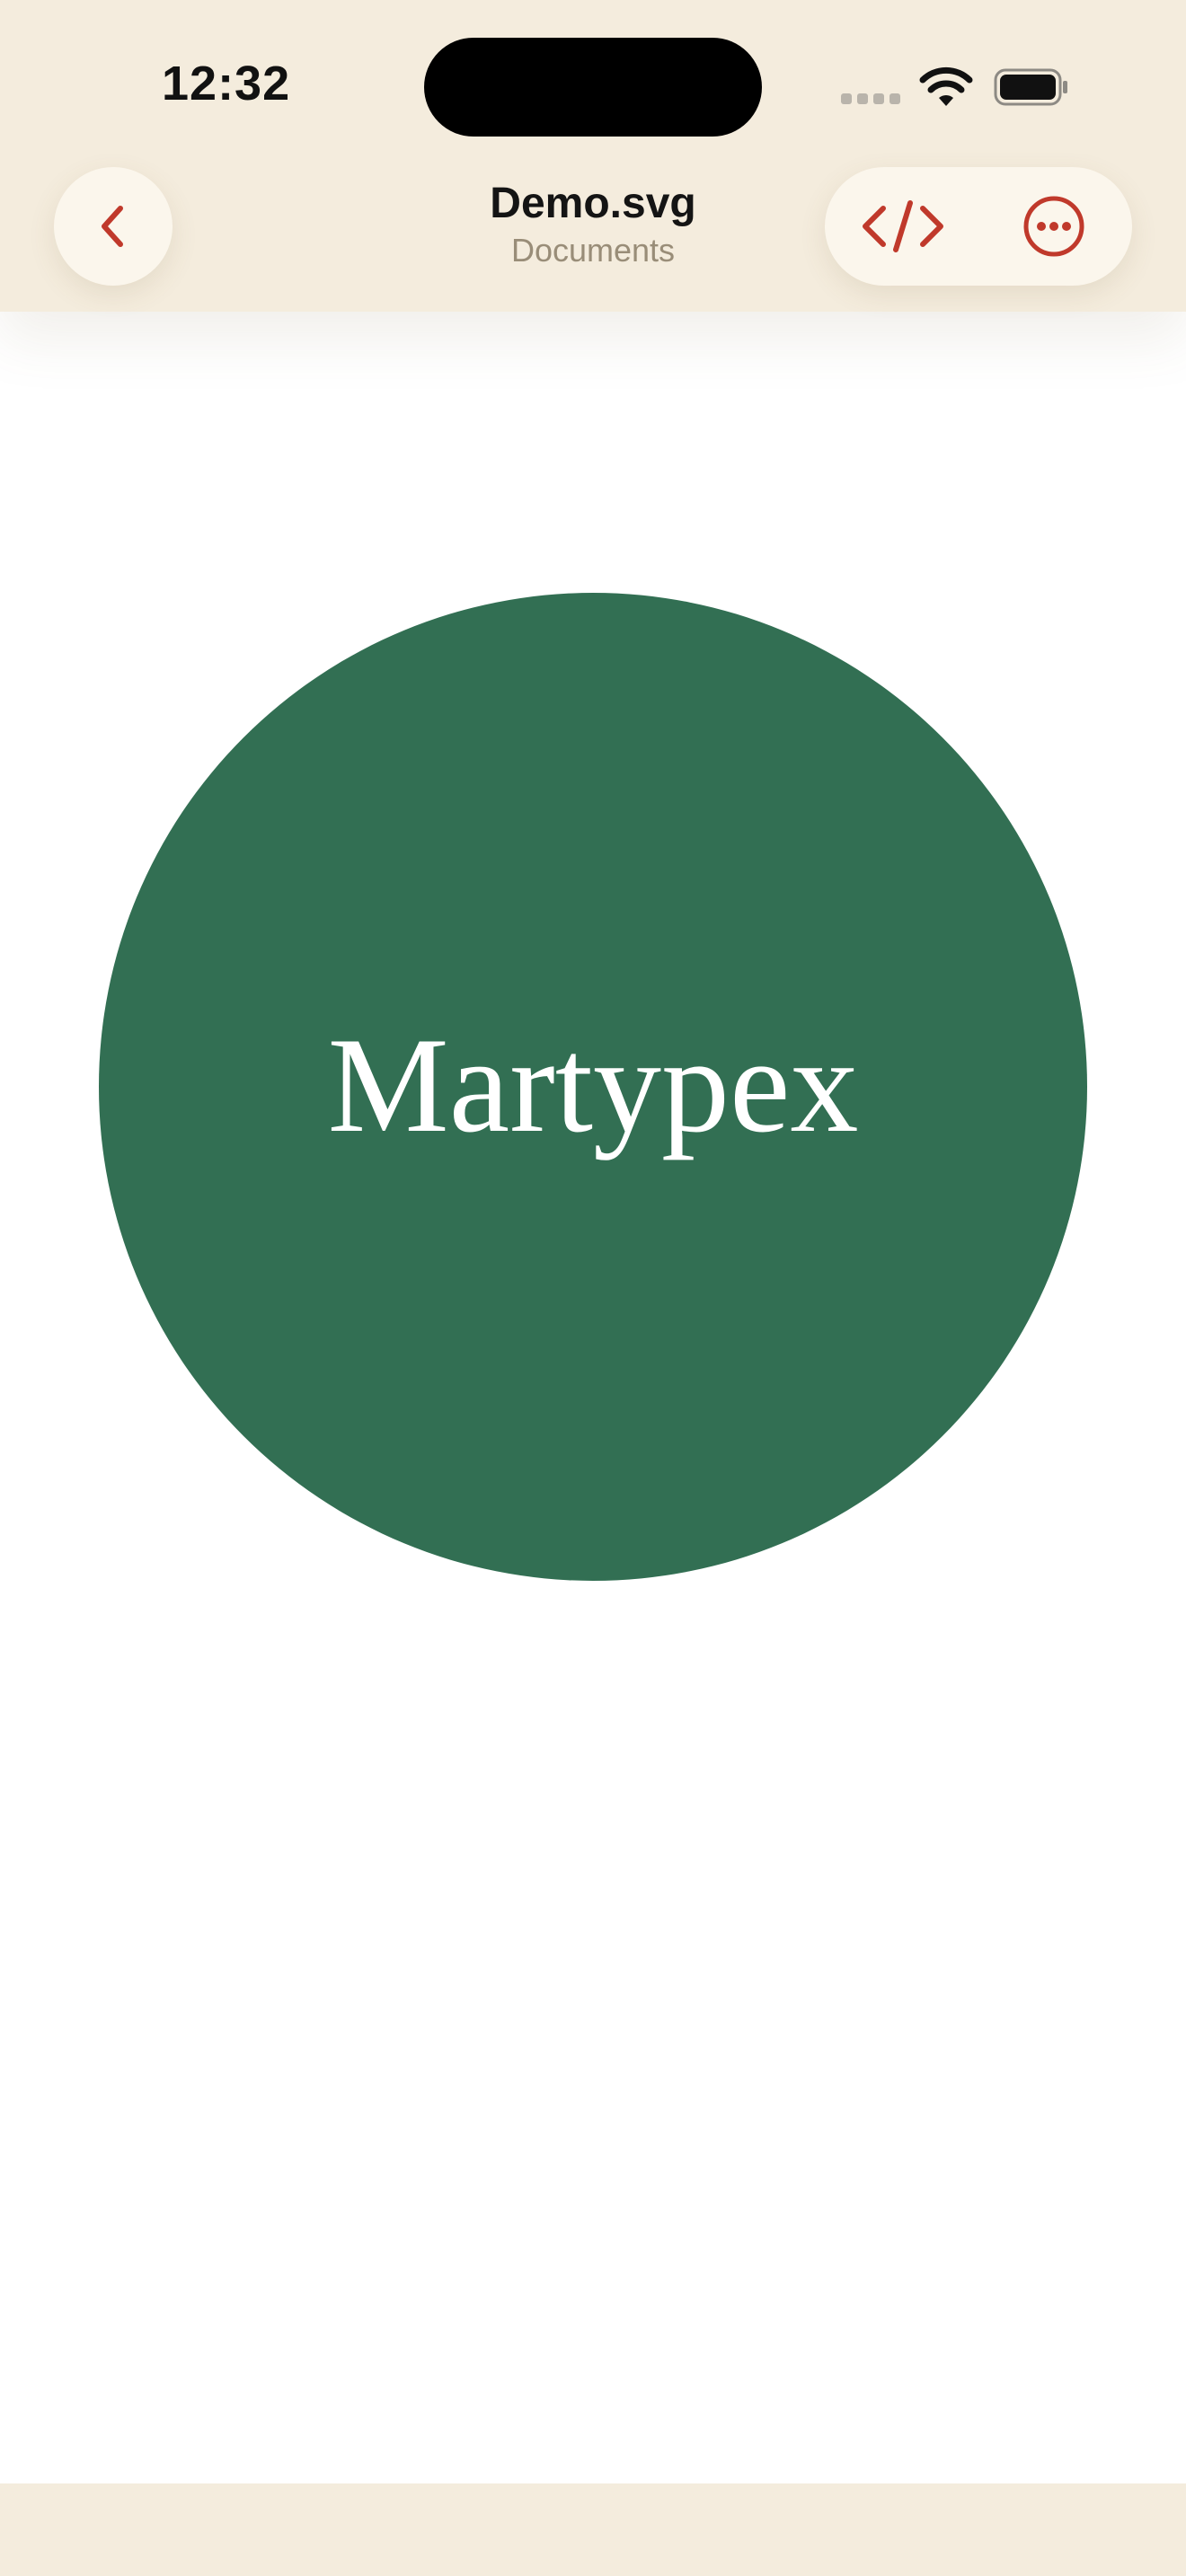  Describe the element at coordinates (593, 250) in the screenshot. I see `document-location: Documents` at that location.